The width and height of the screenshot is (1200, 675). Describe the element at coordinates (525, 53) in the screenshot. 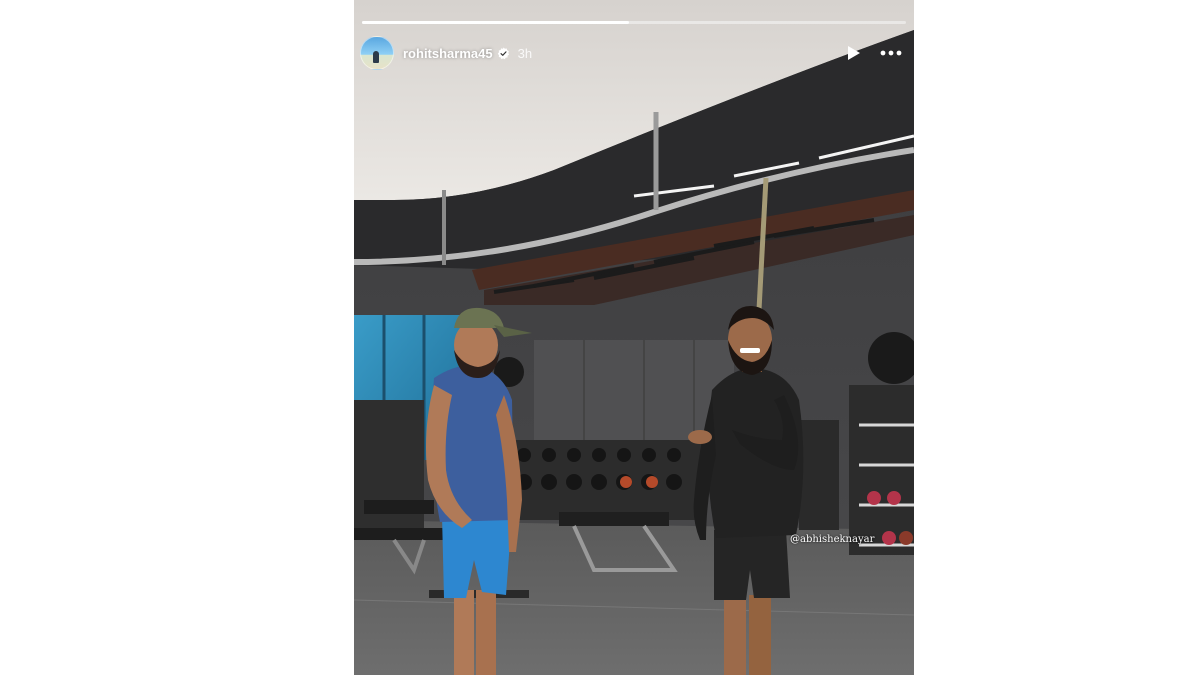

I see `post-time: 3h` at that location.